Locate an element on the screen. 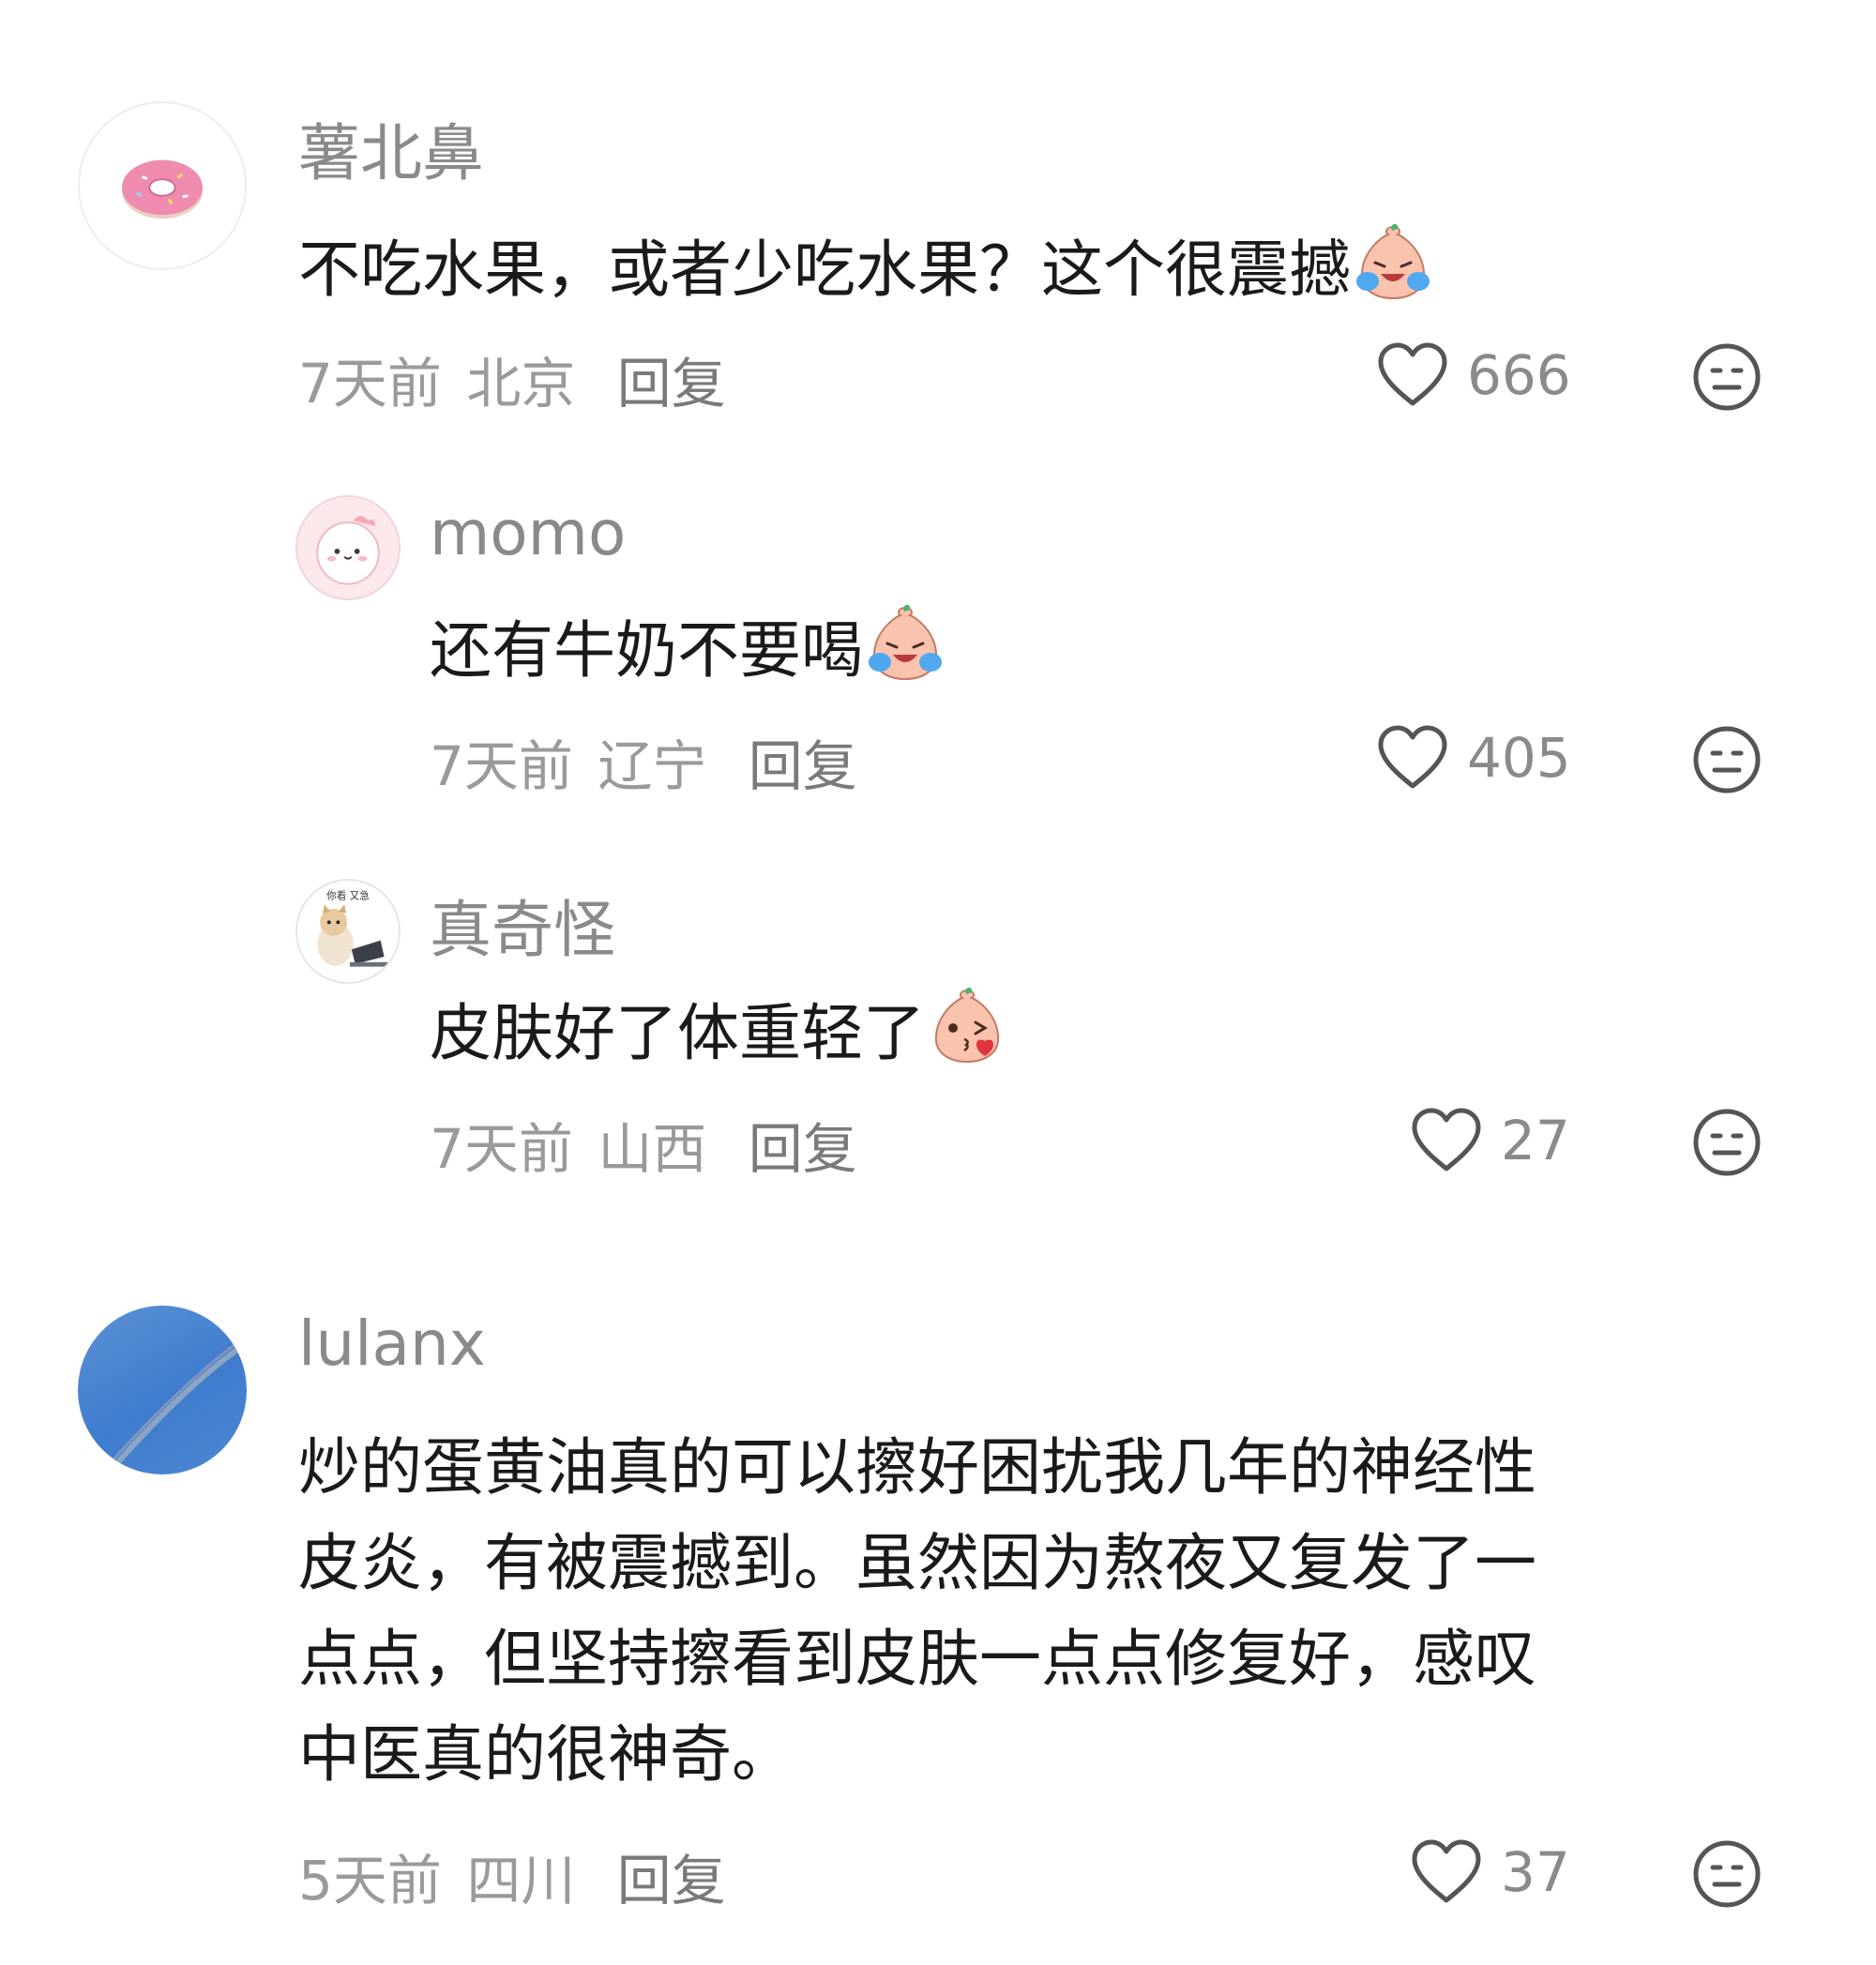 The image size is (1876, 1965). like-count: 666 is located at coordinates (1519, 375).